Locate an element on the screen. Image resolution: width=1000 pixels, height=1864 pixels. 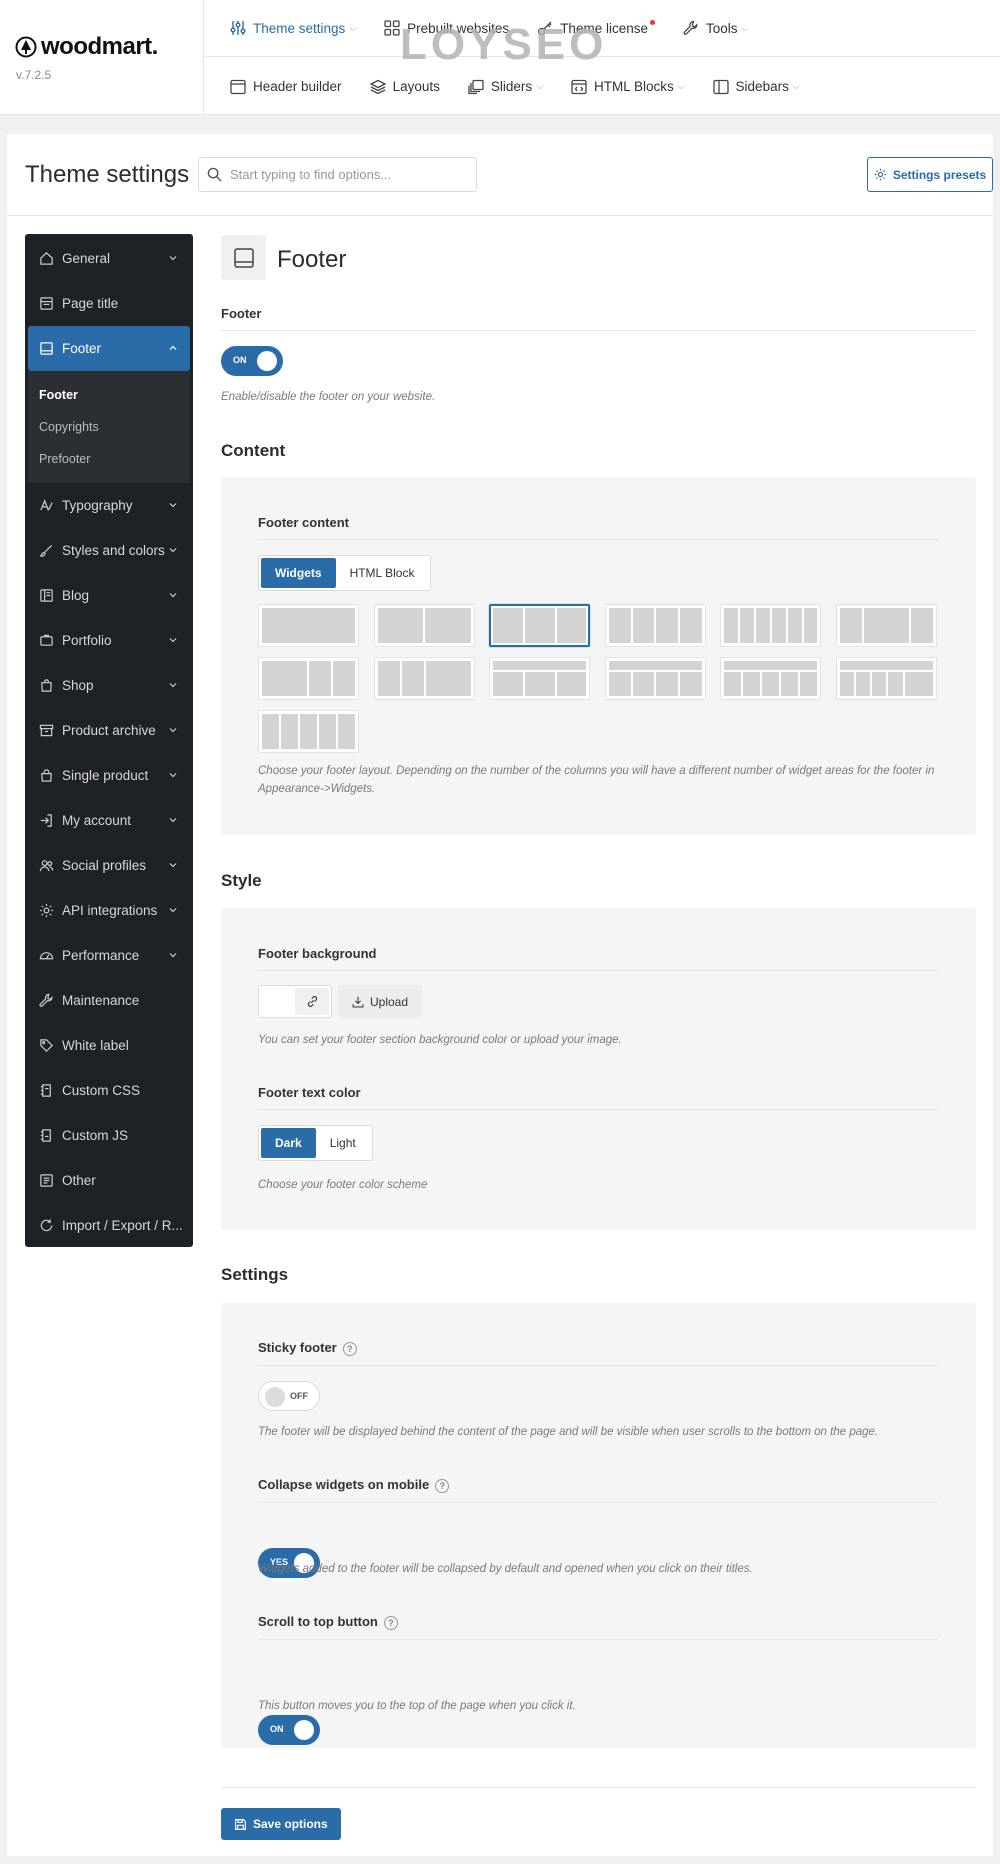
sidebar-item-label: Custom JS is located at coordinates (95, 1135).